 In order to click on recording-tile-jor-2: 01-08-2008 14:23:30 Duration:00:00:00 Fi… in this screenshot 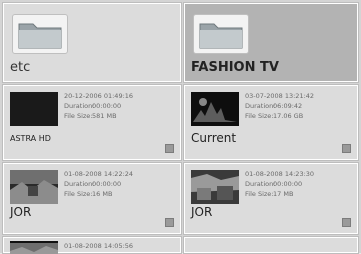, I will do `click(271, 198)`.